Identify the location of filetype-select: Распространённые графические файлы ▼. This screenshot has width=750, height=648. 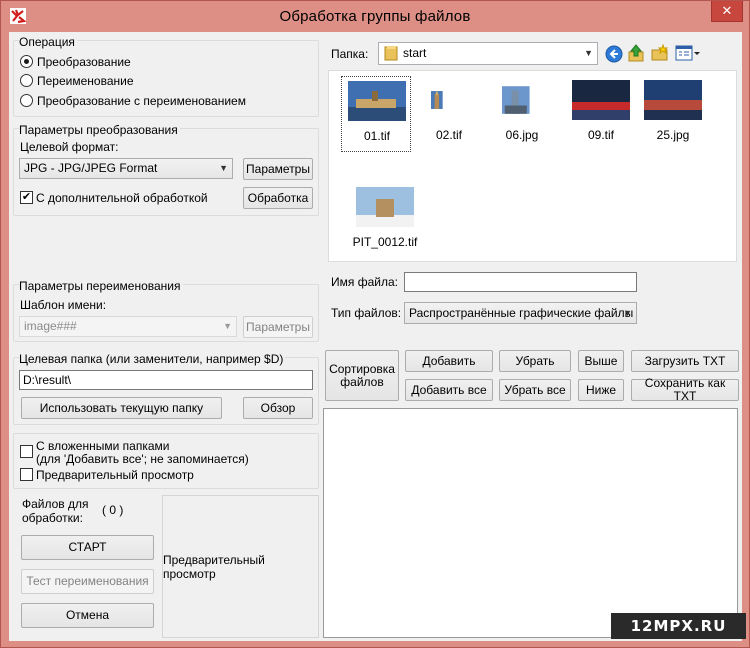
(520, 313).